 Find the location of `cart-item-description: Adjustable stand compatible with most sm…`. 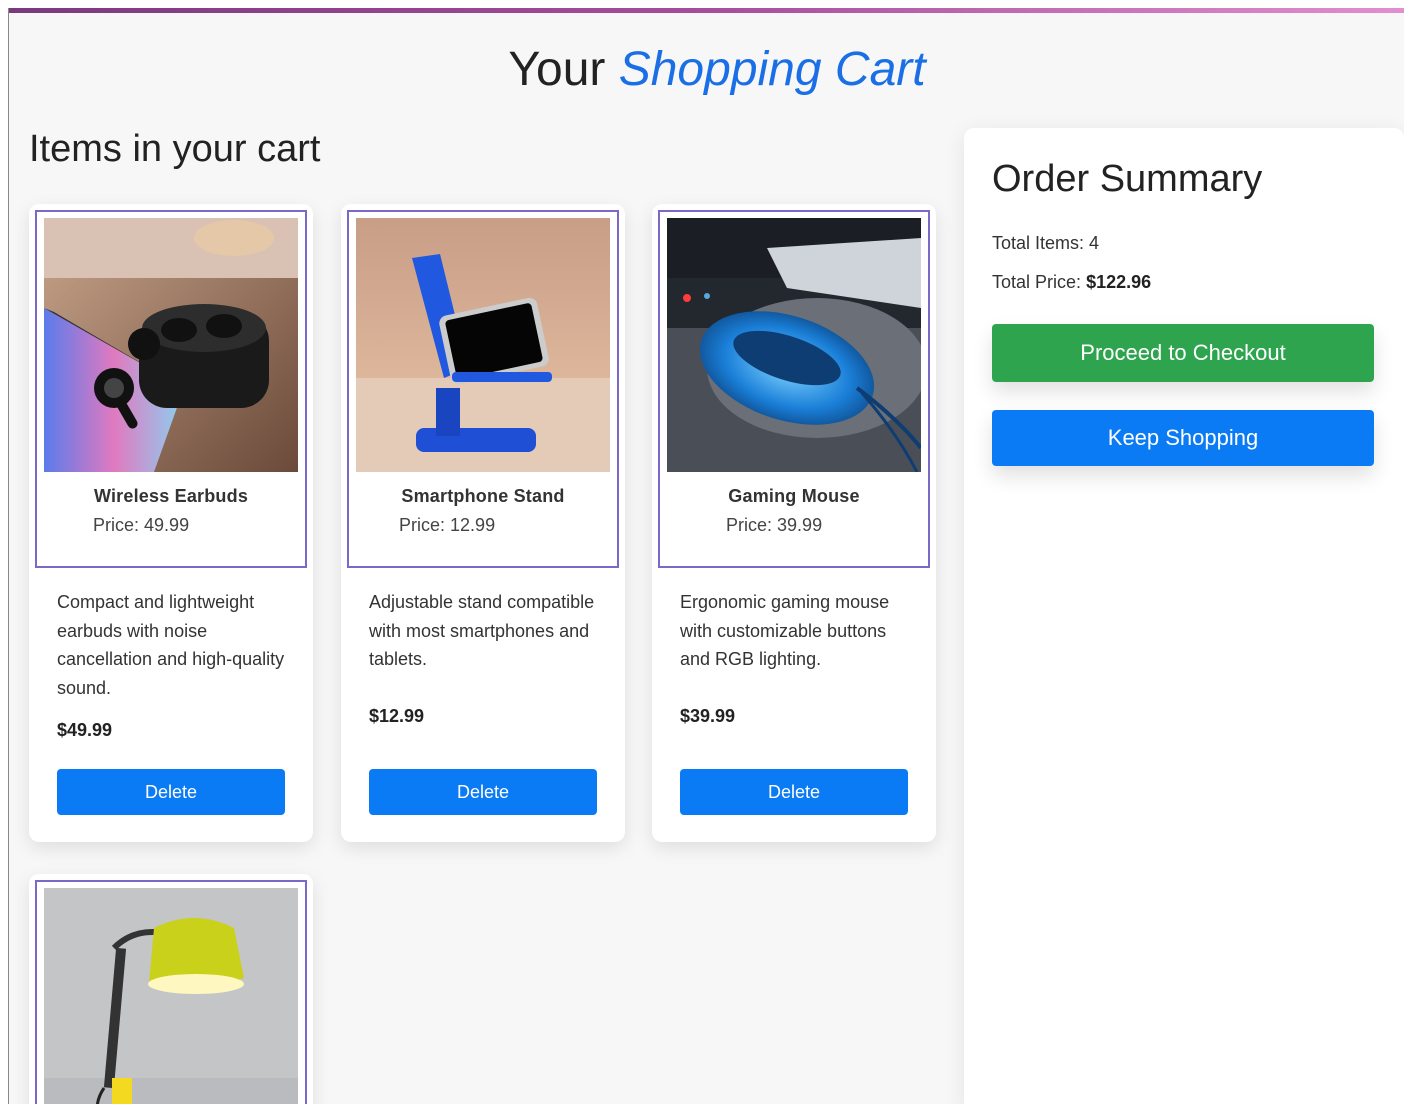

cart-item-description: Adjustable stand compatible with most sm… is located at coordinates (482, 630).